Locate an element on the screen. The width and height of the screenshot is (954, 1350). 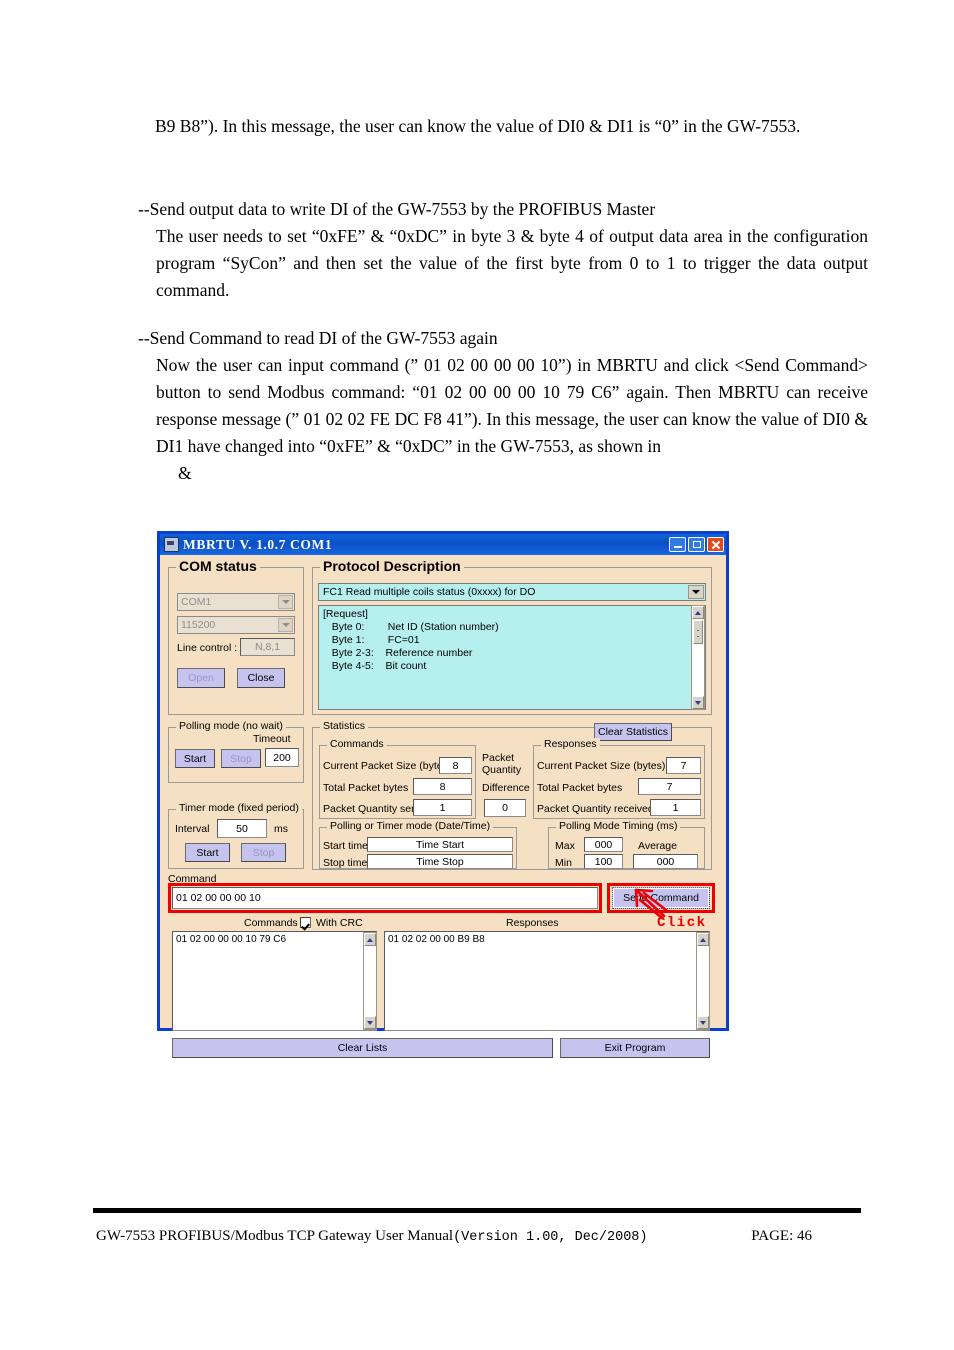
interval-input: 50 is located at coordinates (242, 828).